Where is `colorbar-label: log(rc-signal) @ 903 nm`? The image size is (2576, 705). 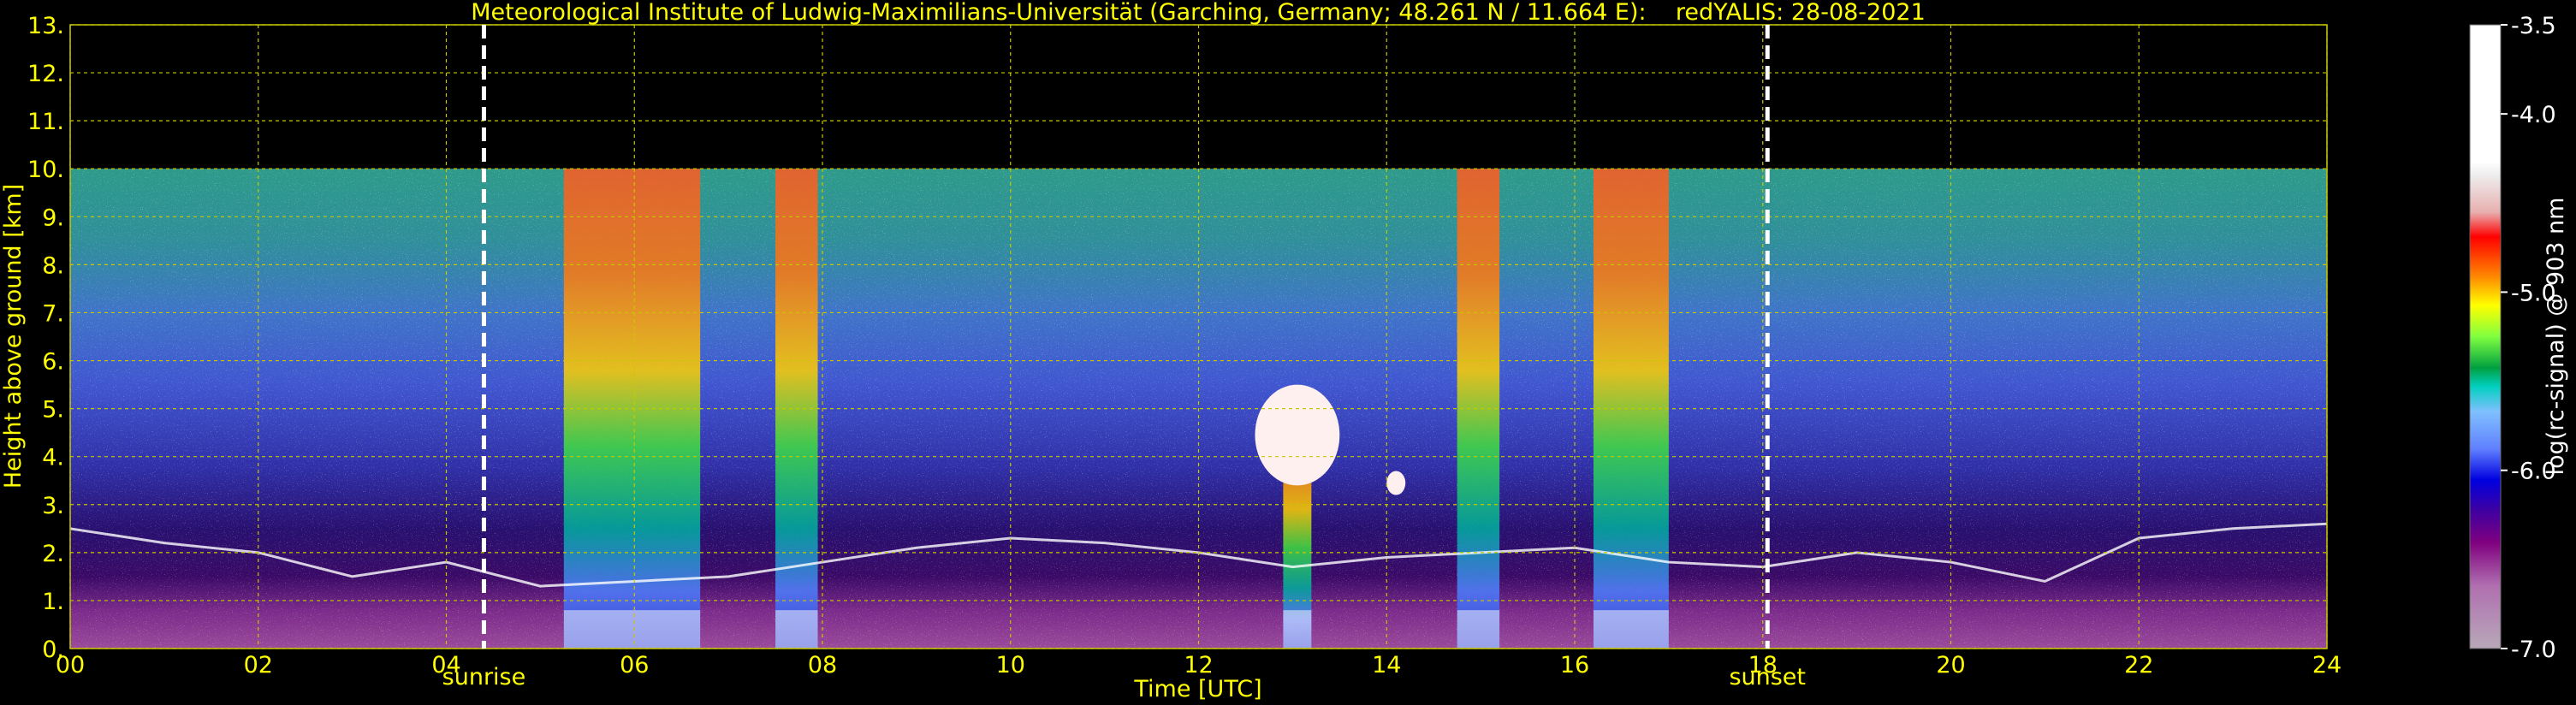 colorbar-label: log(rc-signal) @ 903 nm is located at coordinates (2556, 337).